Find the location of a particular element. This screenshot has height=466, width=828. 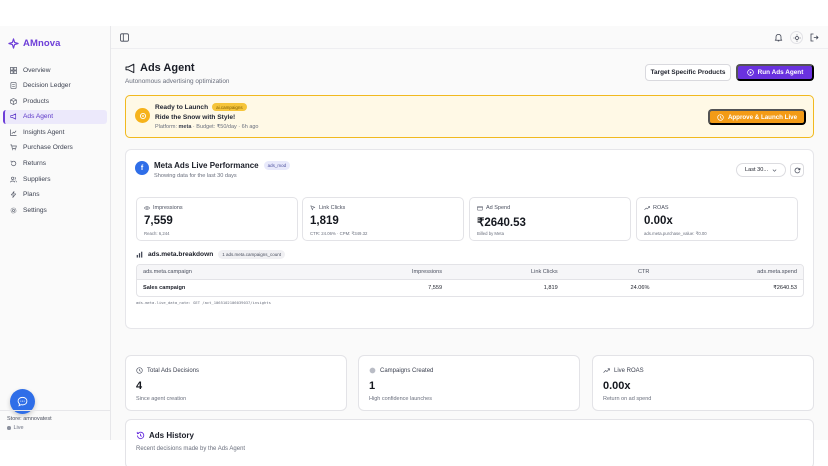

sidebar-item-suppliers: Suppliers is located at coordinates (55, 179).